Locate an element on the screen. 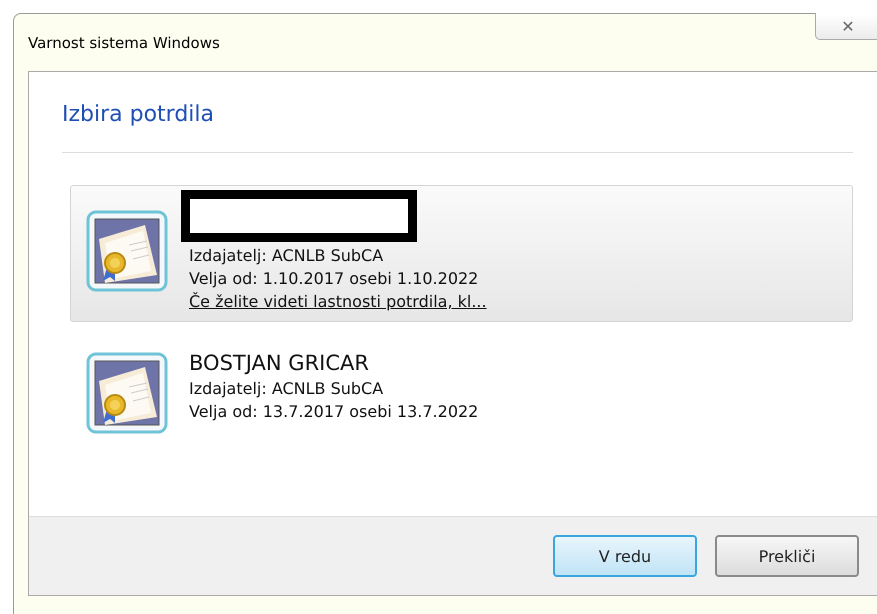  dialog-heading: Izbira potrdila is located at coordinates (138, 114).